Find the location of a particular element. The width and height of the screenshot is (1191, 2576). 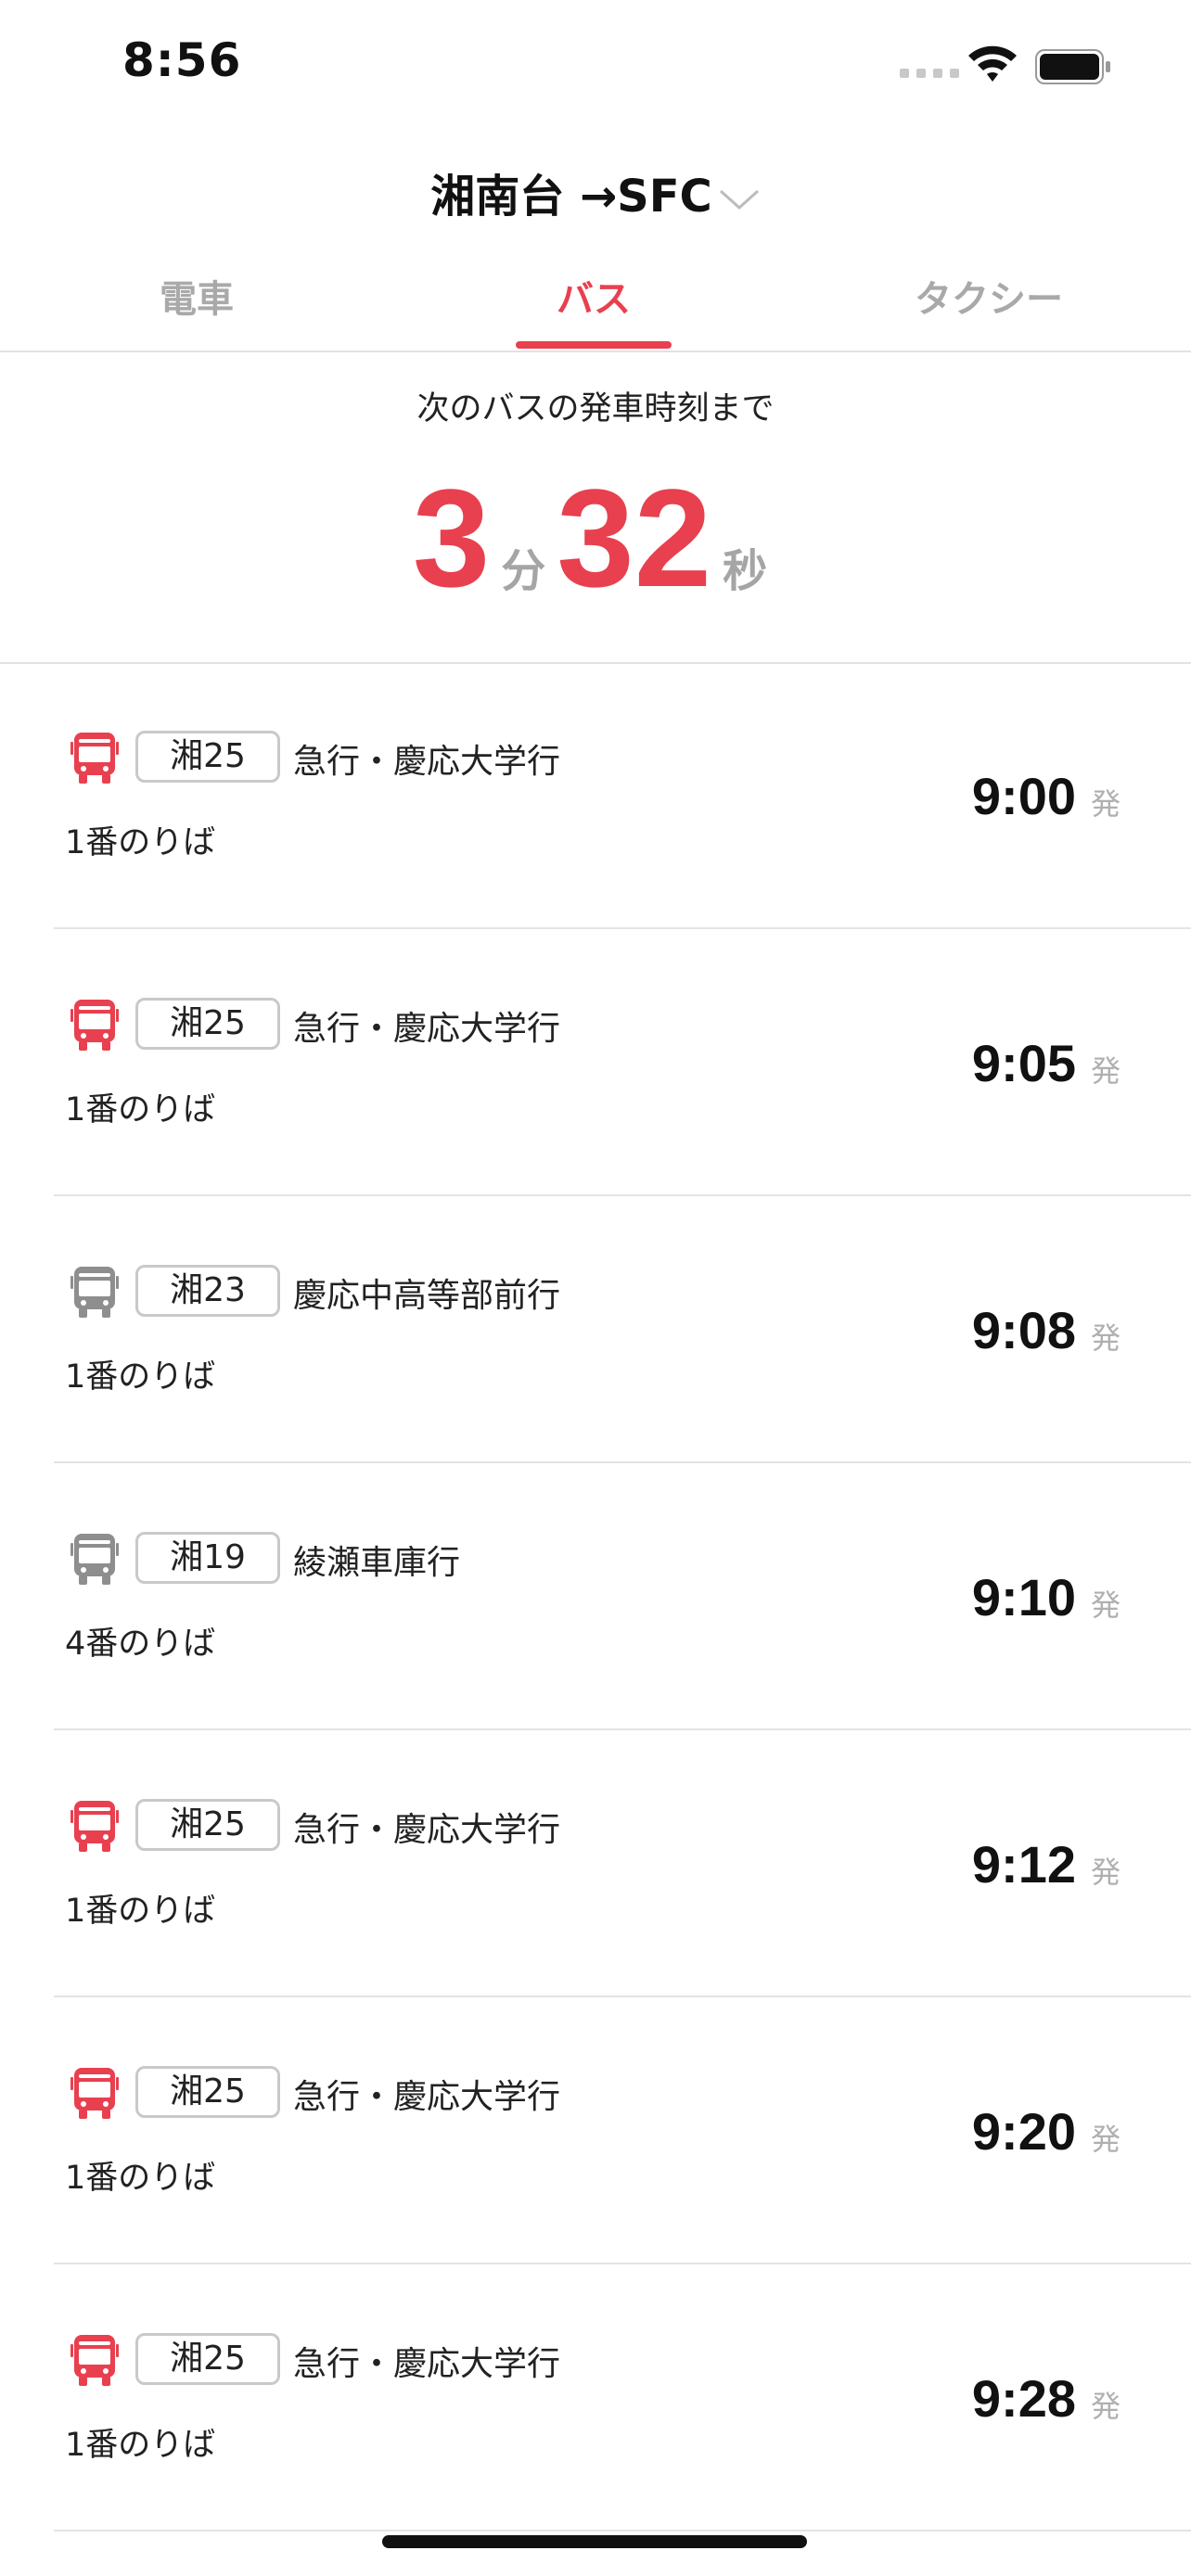

home-indicator is located at coordinates (594, 2541).